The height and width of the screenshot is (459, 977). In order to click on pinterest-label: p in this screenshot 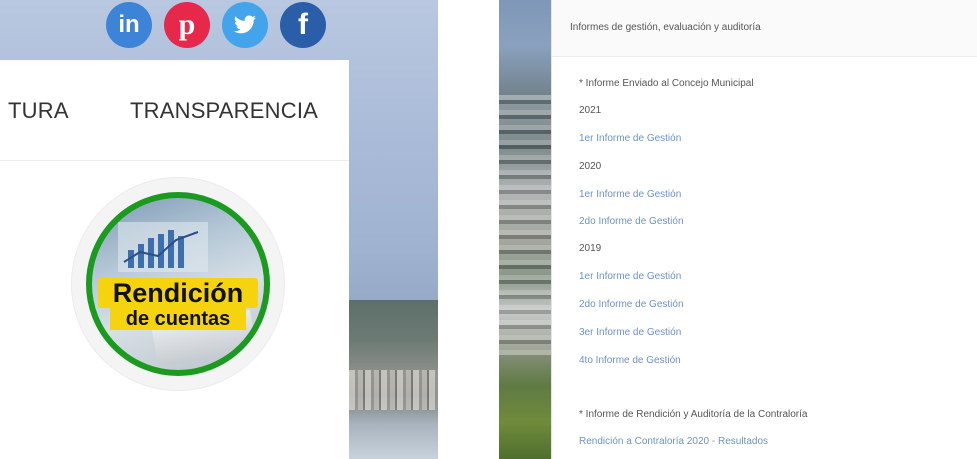, I will do `click(187, 24)`.